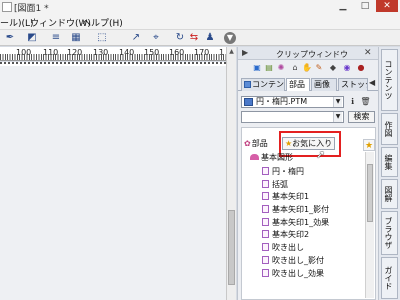  I want to click on hand-icon: ✋, so click(307, 68).